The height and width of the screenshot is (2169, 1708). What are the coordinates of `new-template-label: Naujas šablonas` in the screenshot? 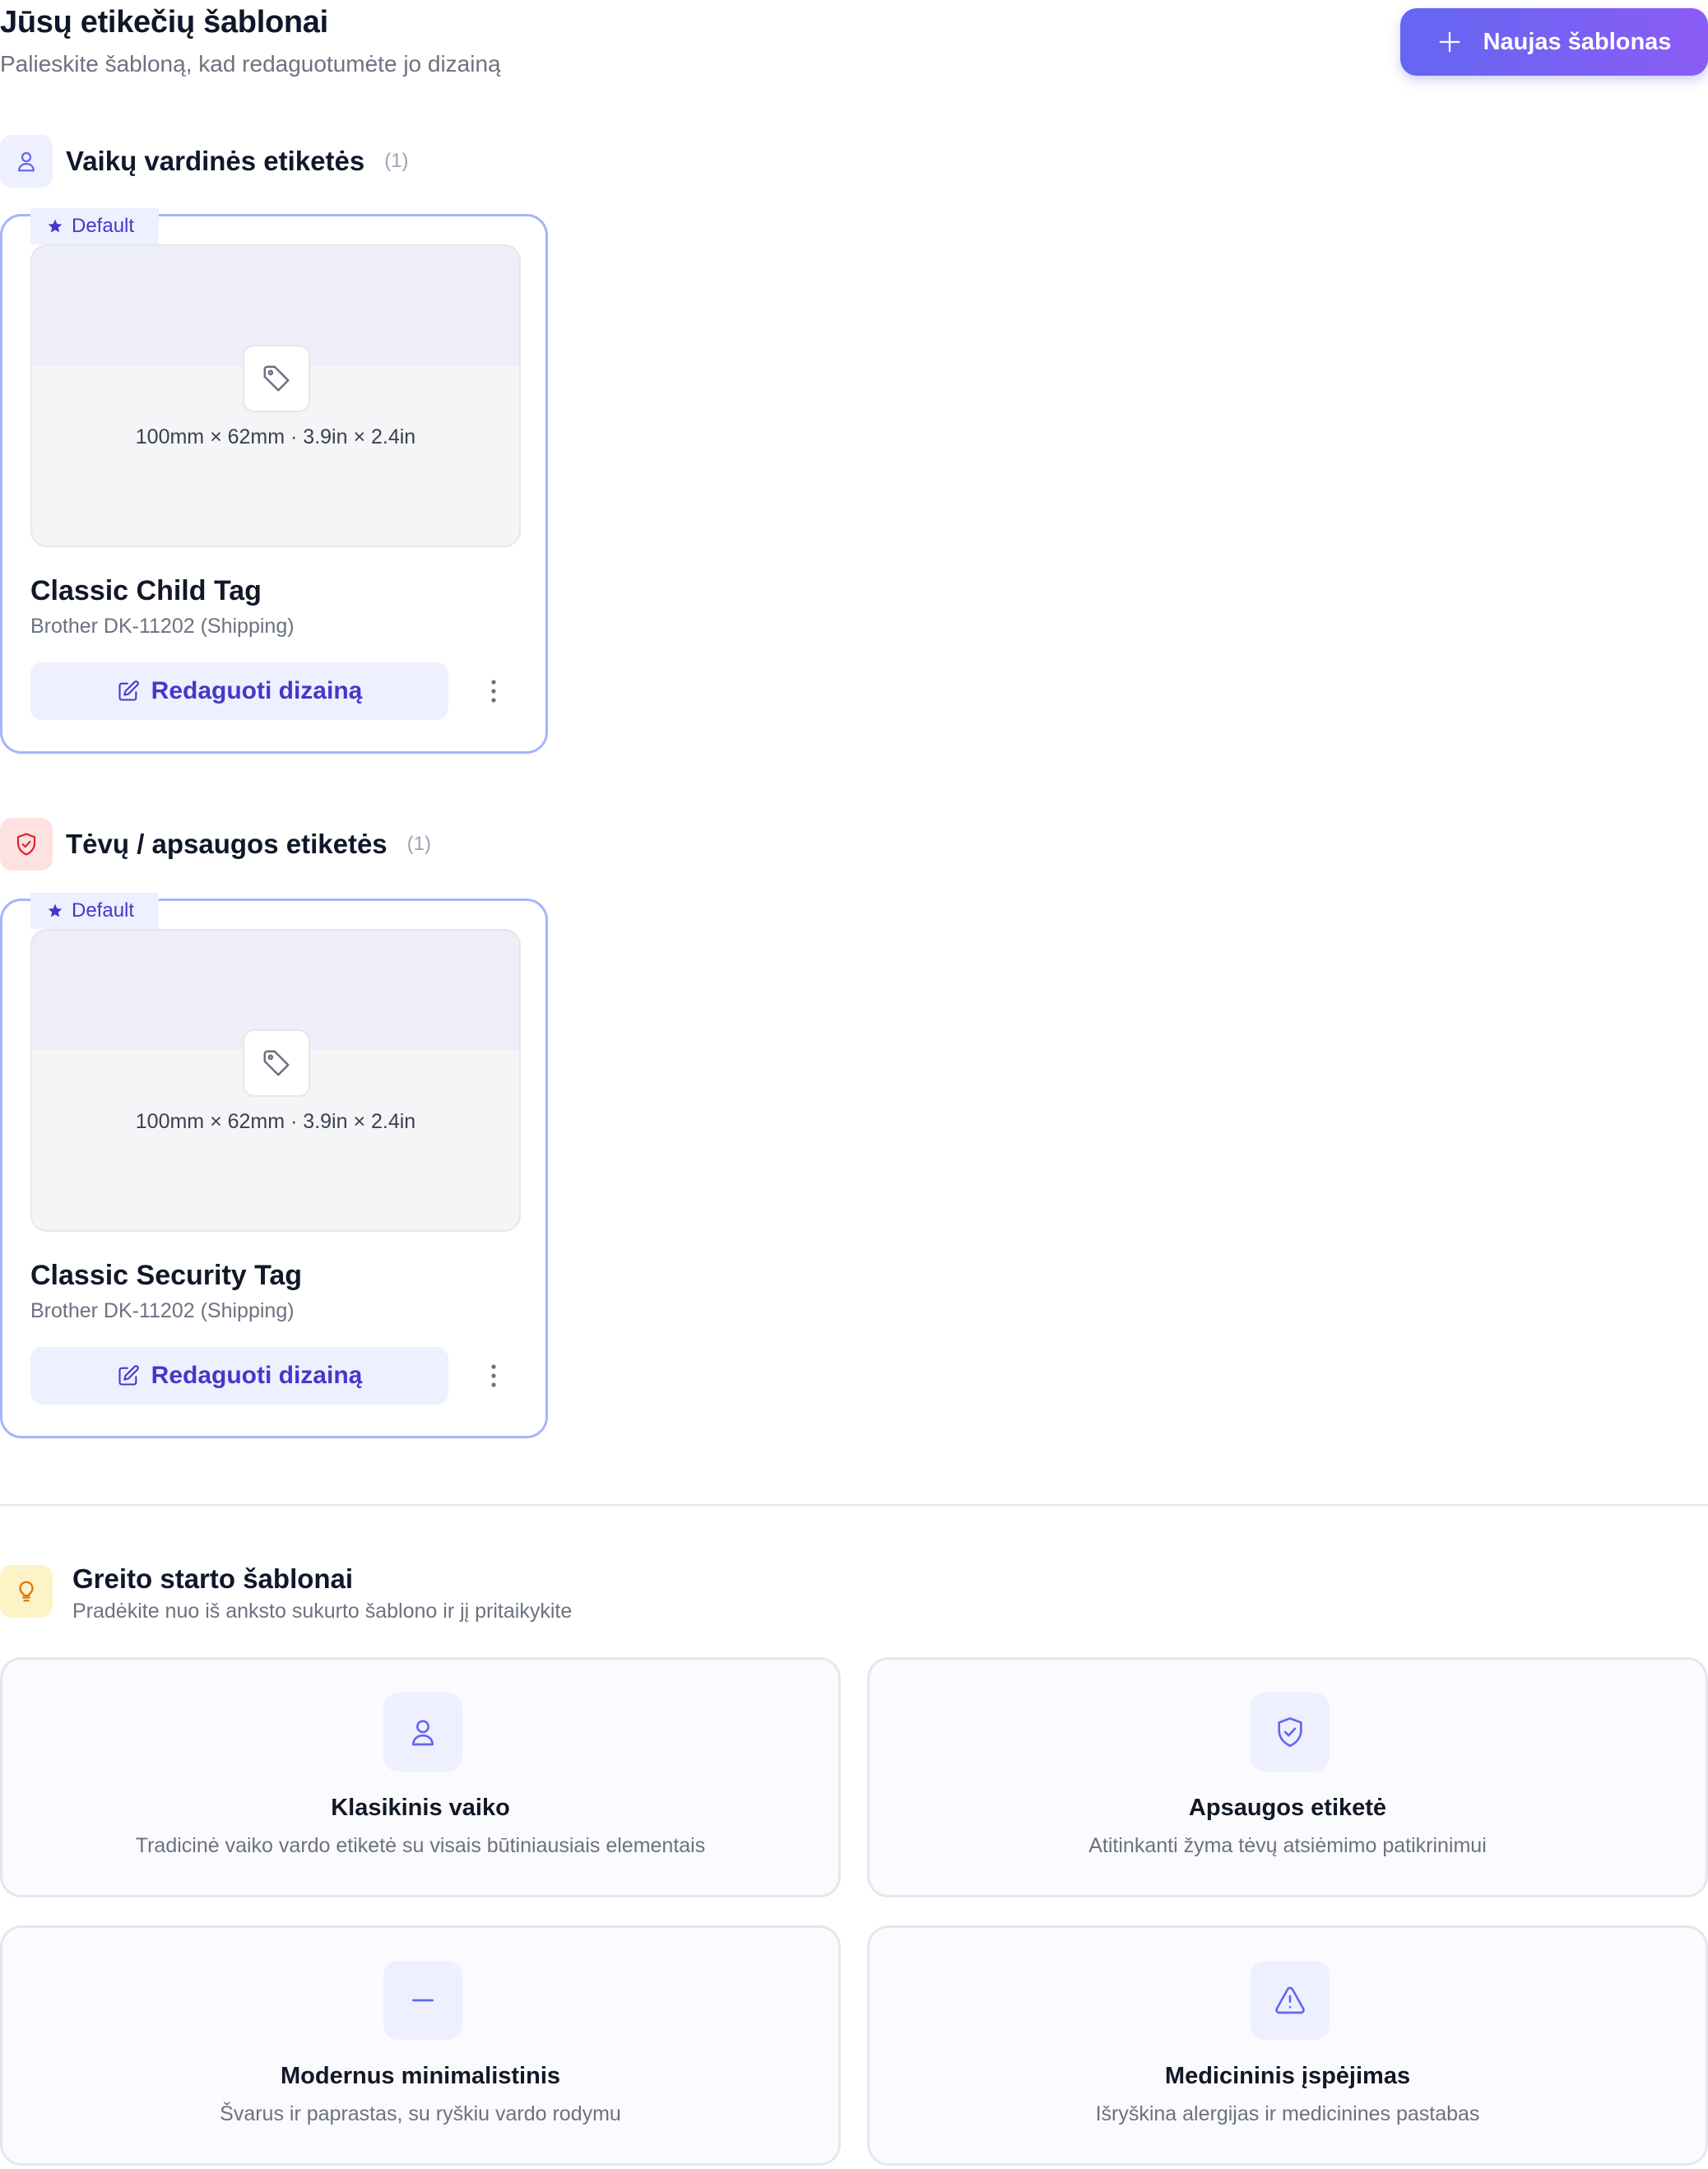 It's located at (1578, 41).